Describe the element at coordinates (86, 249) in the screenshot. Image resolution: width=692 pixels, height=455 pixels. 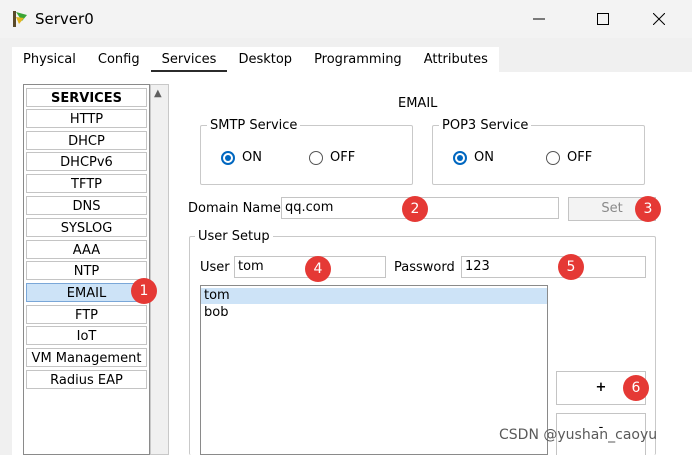
I see `service-item-aaa: AAA` at that location.